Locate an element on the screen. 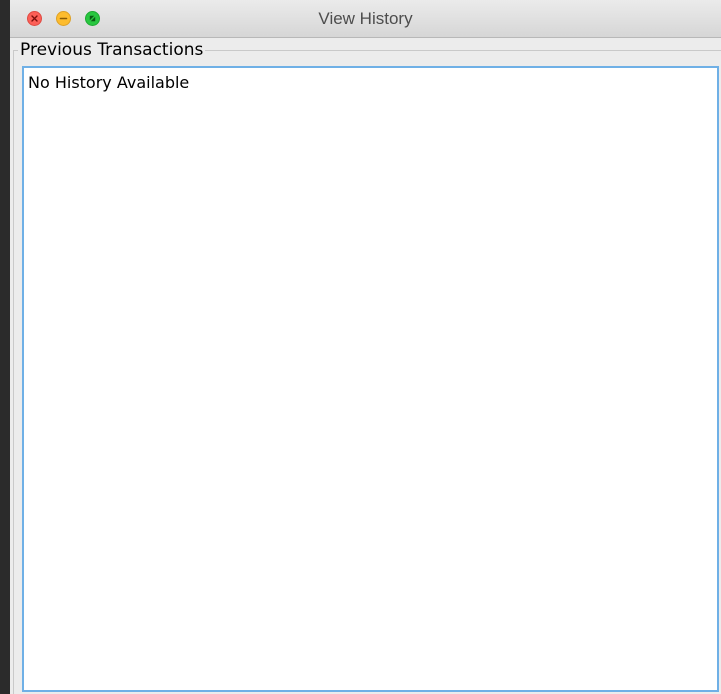 The height and width of the screenshot is (694, 721). group-title: Previous Transactions is located at coordinates (112, 50).